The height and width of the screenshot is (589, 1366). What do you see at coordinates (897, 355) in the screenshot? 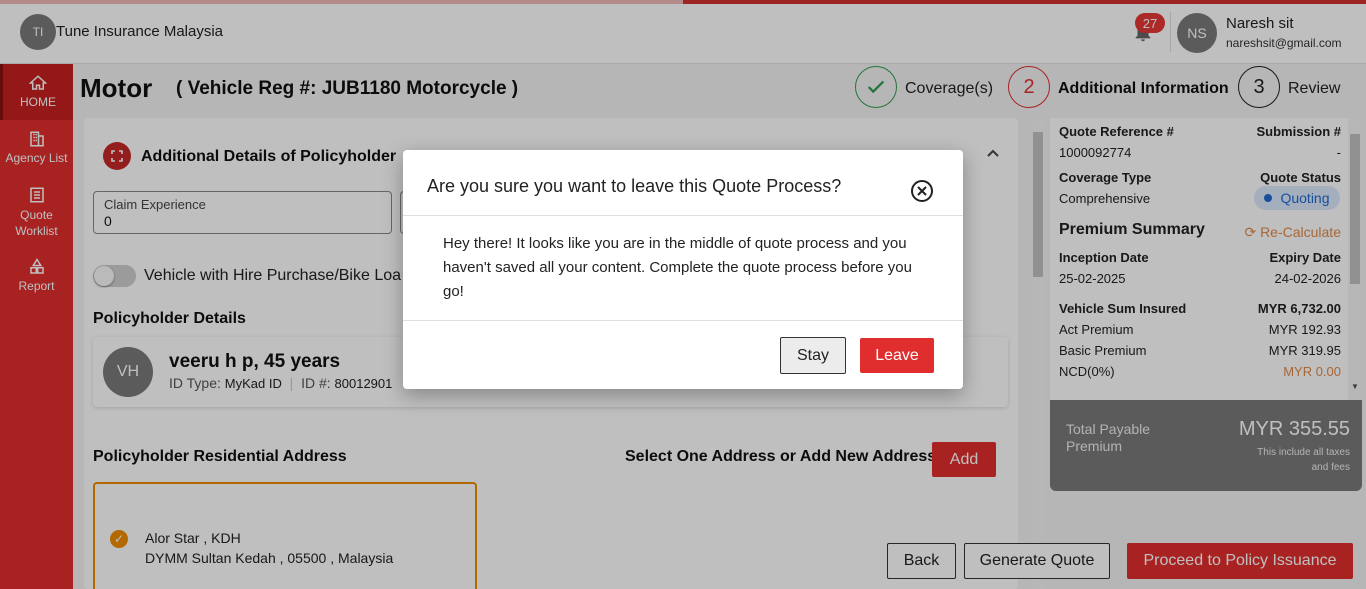
I see `leave-button: Leave` at bounding box center [897, 355].